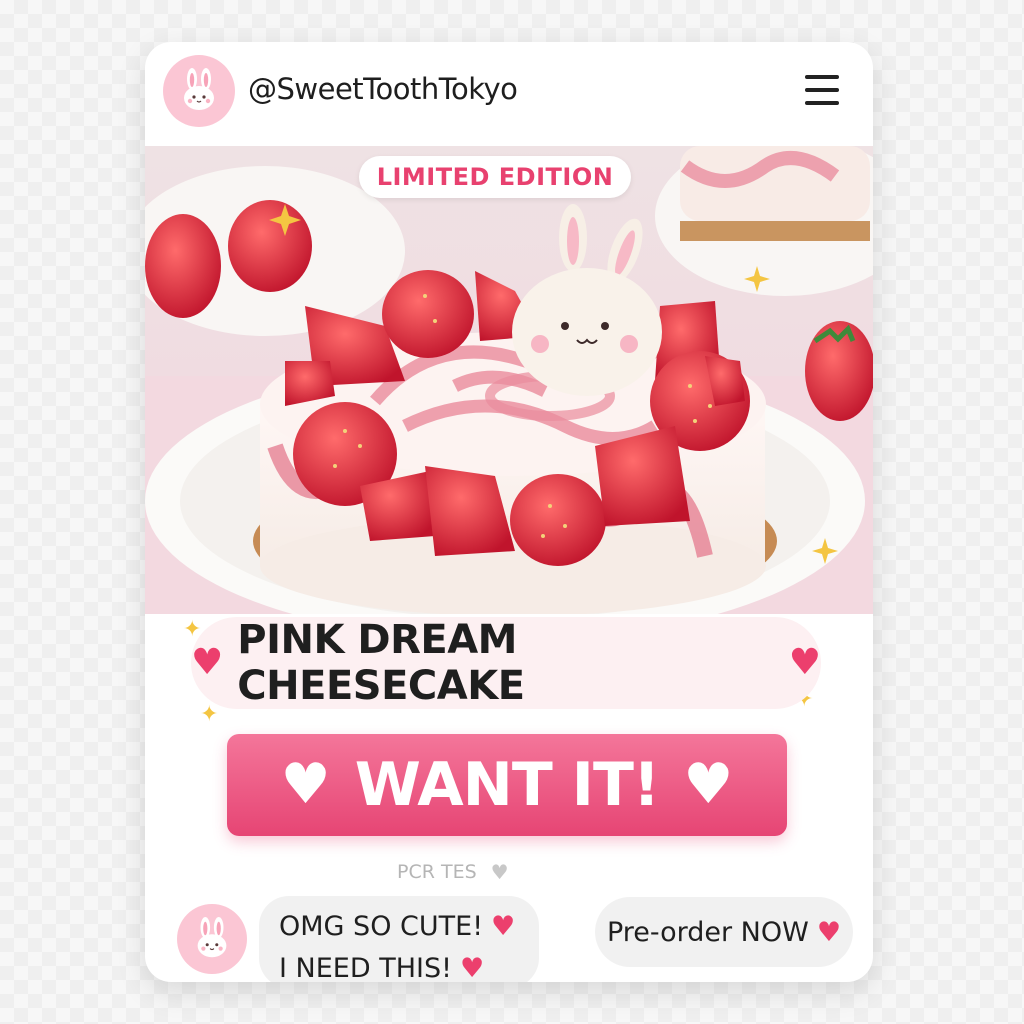 Image resolution: width=1024 pixels, height=1024 pixels. Describe the element at coordinates (437, 872) in the screenshot. I see `faint-caption-text: PCR TES` at that location.